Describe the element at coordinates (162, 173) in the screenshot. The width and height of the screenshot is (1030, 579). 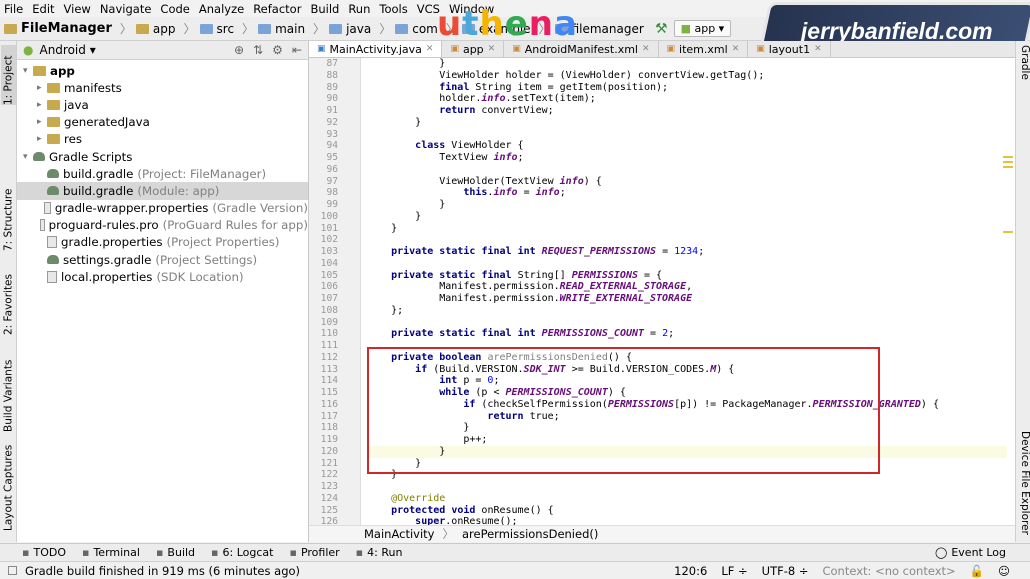
I see `tree-item: build.gradle (Project: FileManager)` at that location.